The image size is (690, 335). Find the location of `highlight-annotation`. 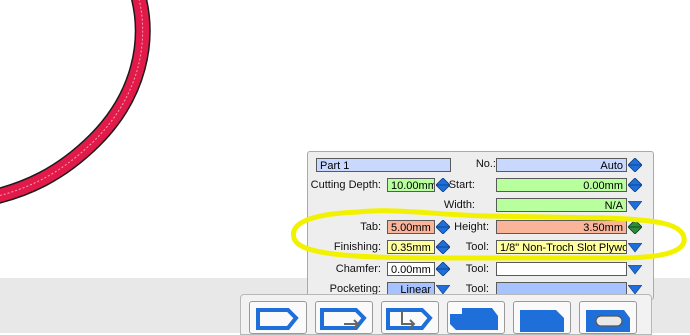

highlight-annotation is located at coordinates (488, 234).